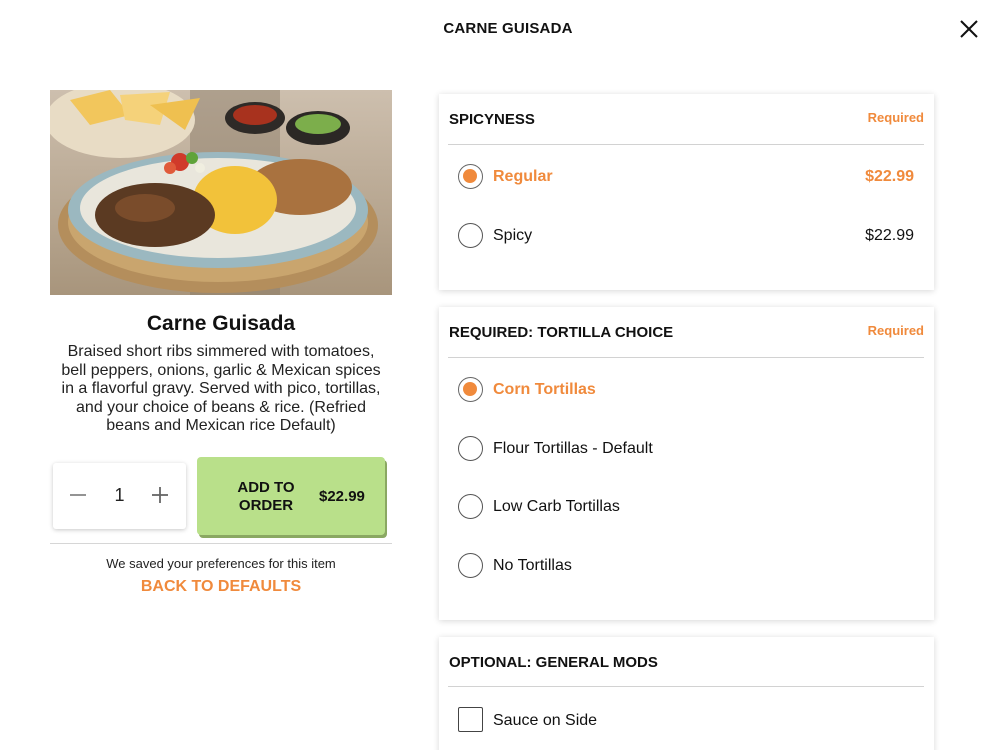 The width and height of the screenshot is (1000, 750). Describe the element at coordinates (686, 236) in the screenshot. I see `option-spicy: Spicy $22.99` at that location.